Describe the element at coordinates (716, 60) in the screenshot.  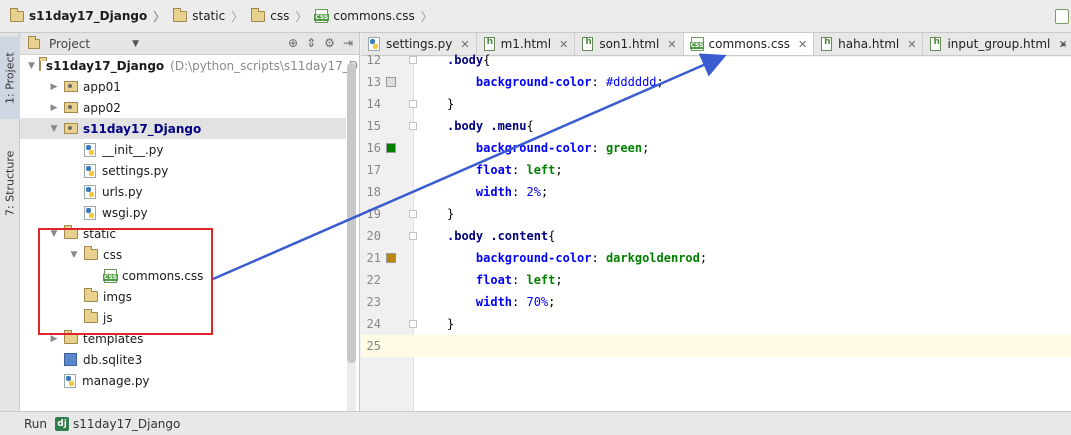
I see `code-line: 12 .body{` at that location.